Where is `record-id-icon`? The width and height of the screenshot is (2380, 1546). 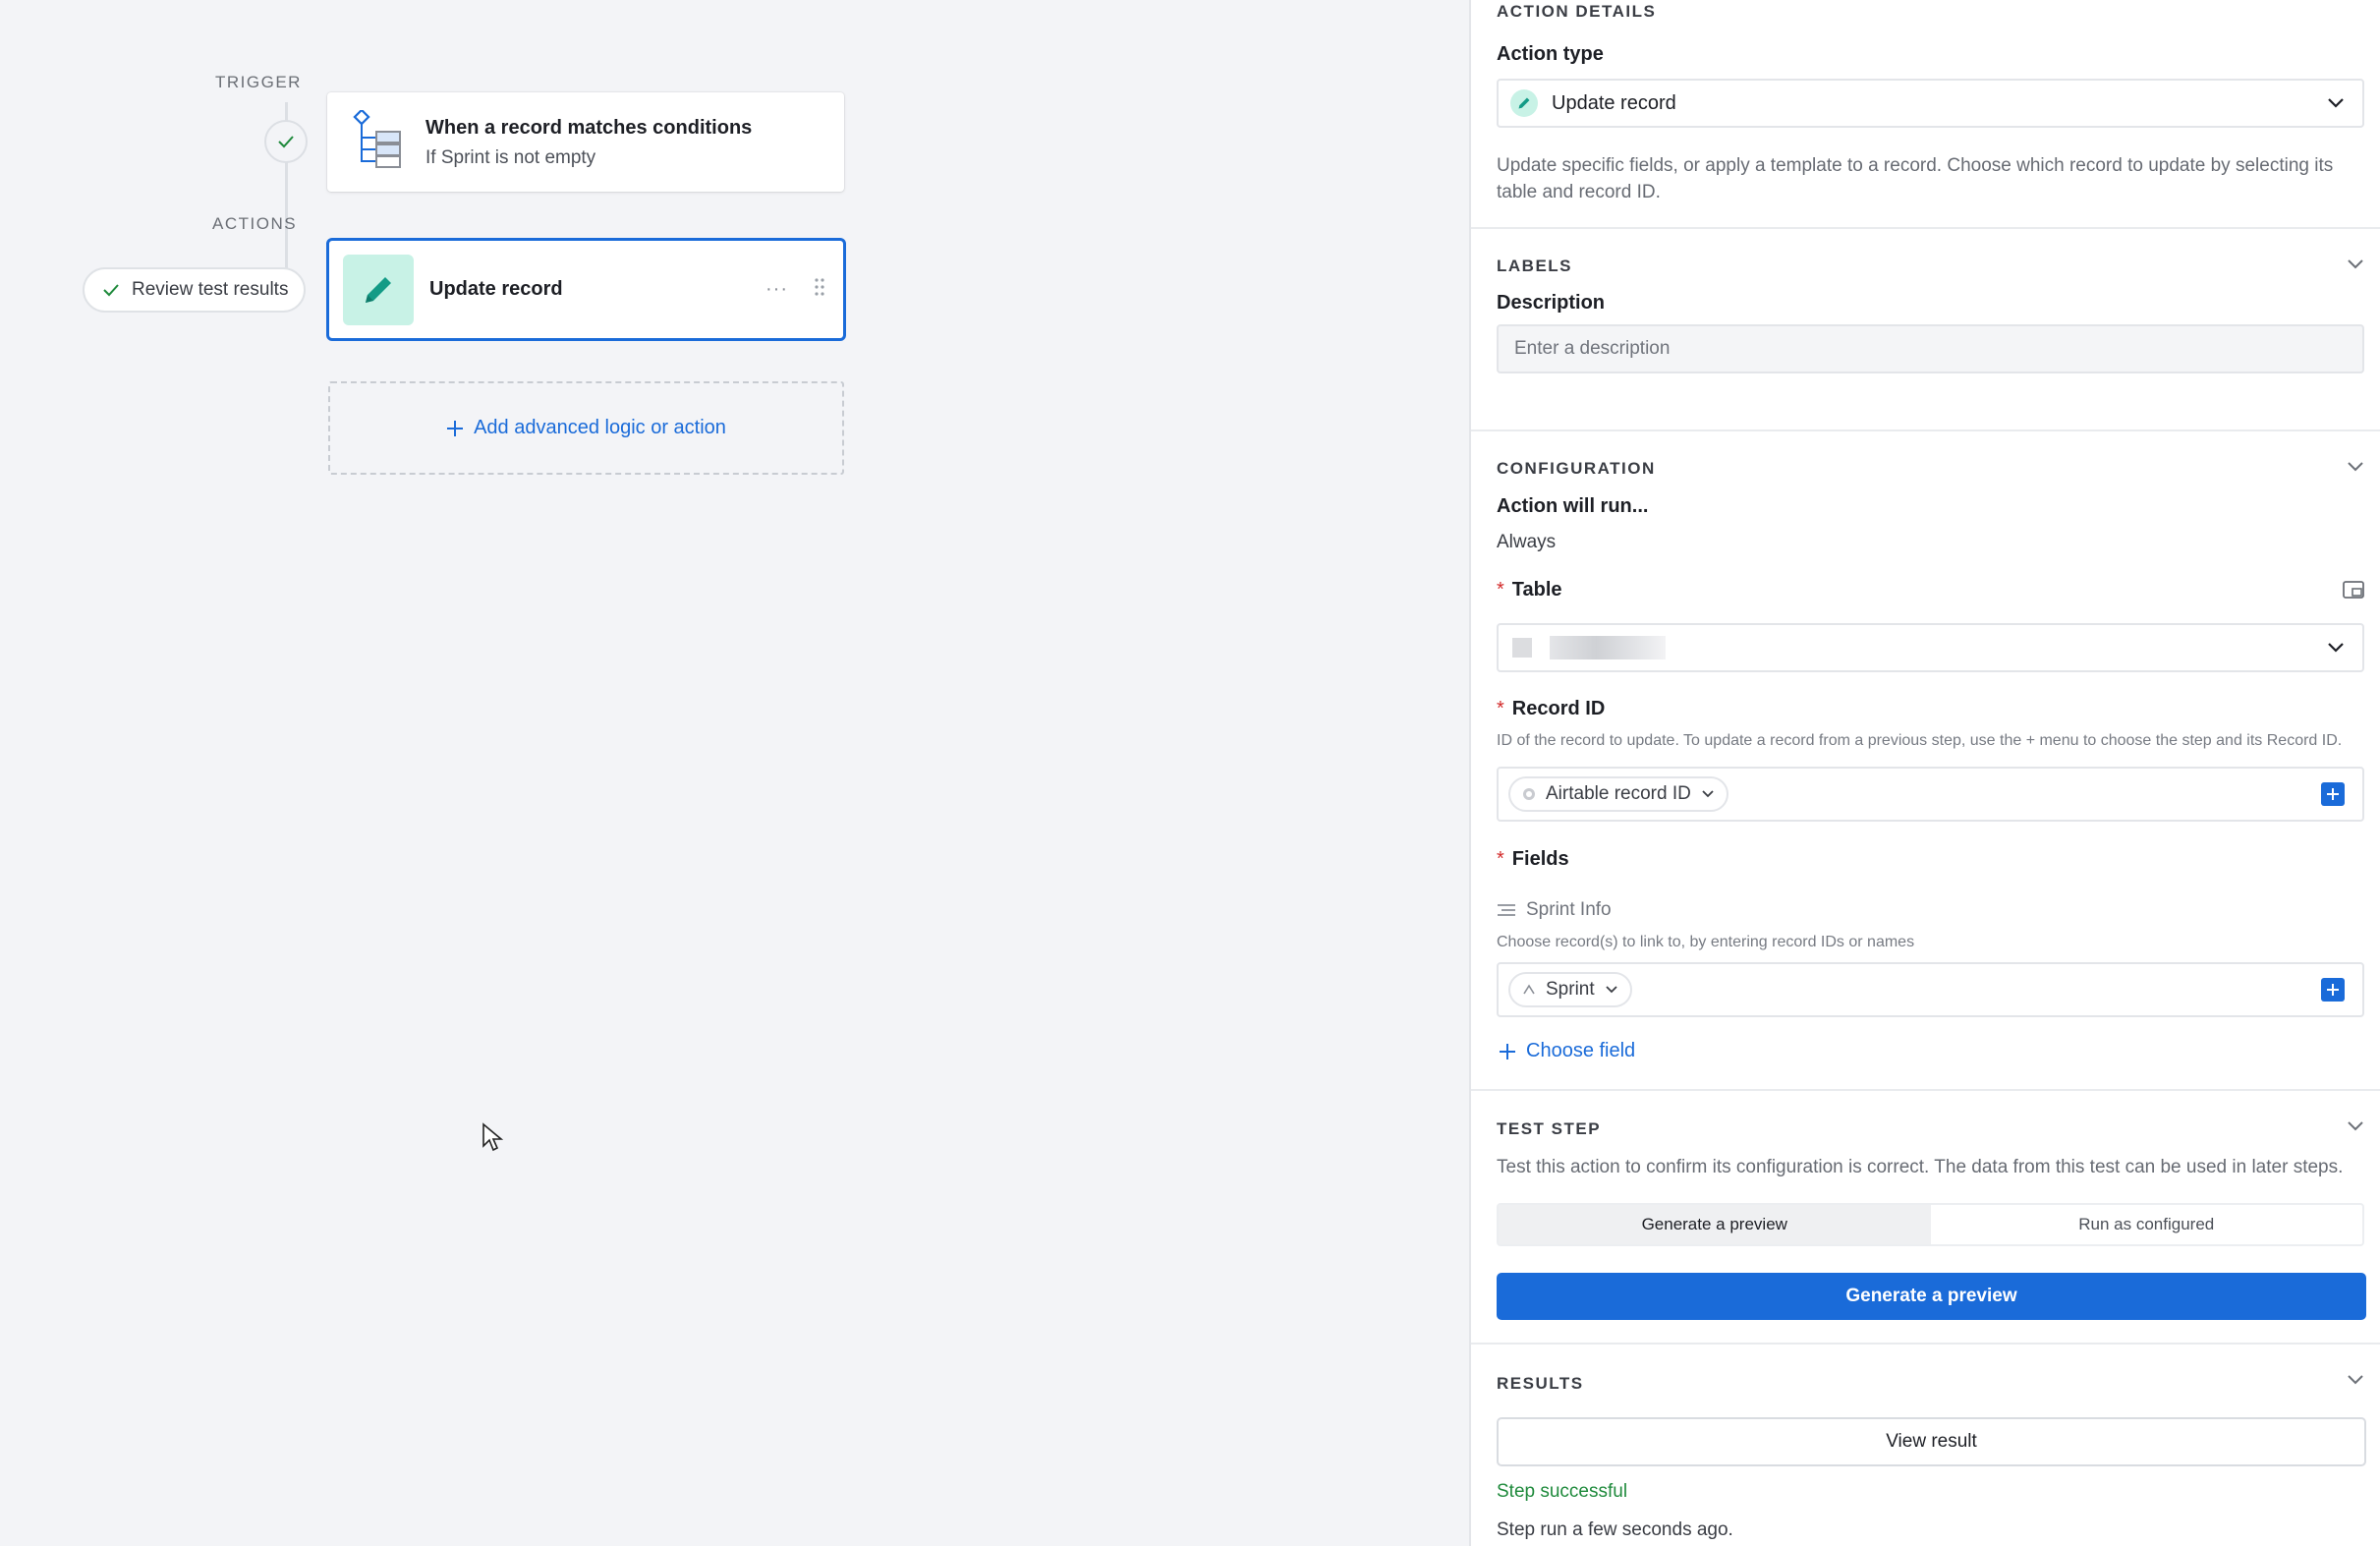 record-id-icon is located at coordinates (1529, 794).